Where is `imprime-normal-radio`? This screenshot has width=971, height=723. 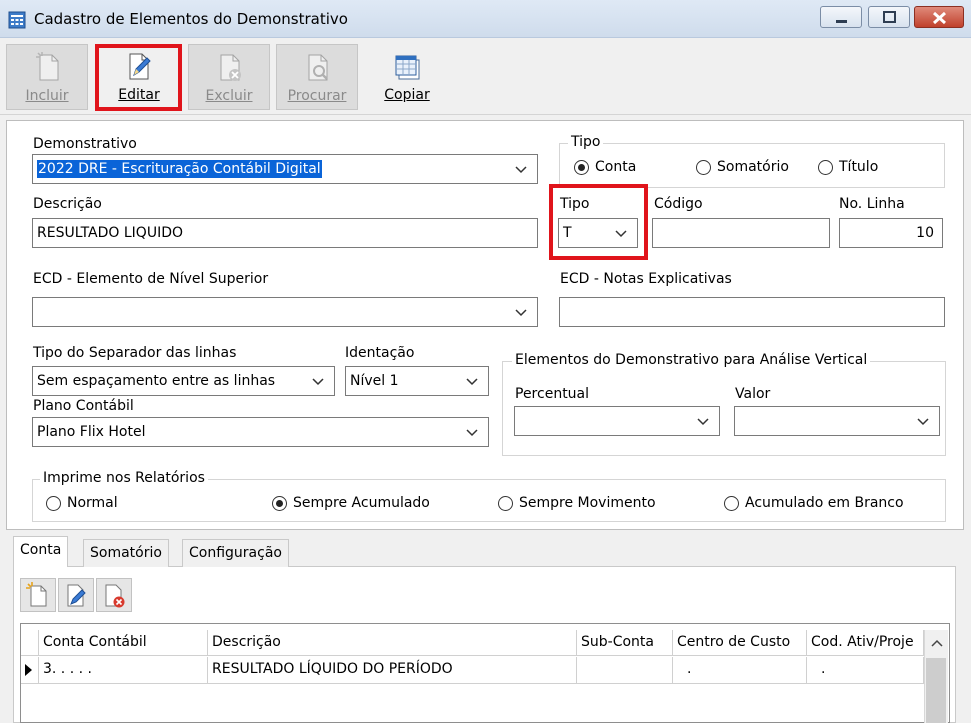 imprime-normal-radio is located at coordinates (53, 503).